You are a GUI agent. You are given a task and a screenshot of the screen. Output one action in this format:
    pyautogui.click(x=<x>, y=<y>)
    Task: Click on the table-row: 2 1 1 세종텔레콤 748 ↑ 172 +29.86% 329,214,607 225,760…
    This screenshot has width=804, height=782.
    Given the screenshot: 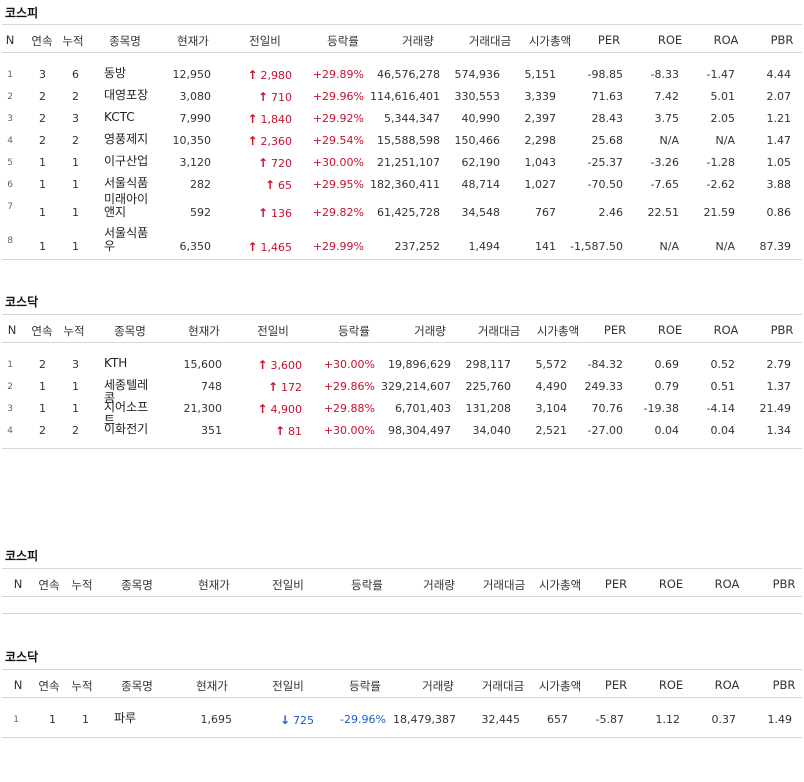 What is the action you would take?
    pyautogui.click(x=402, y=390)
    